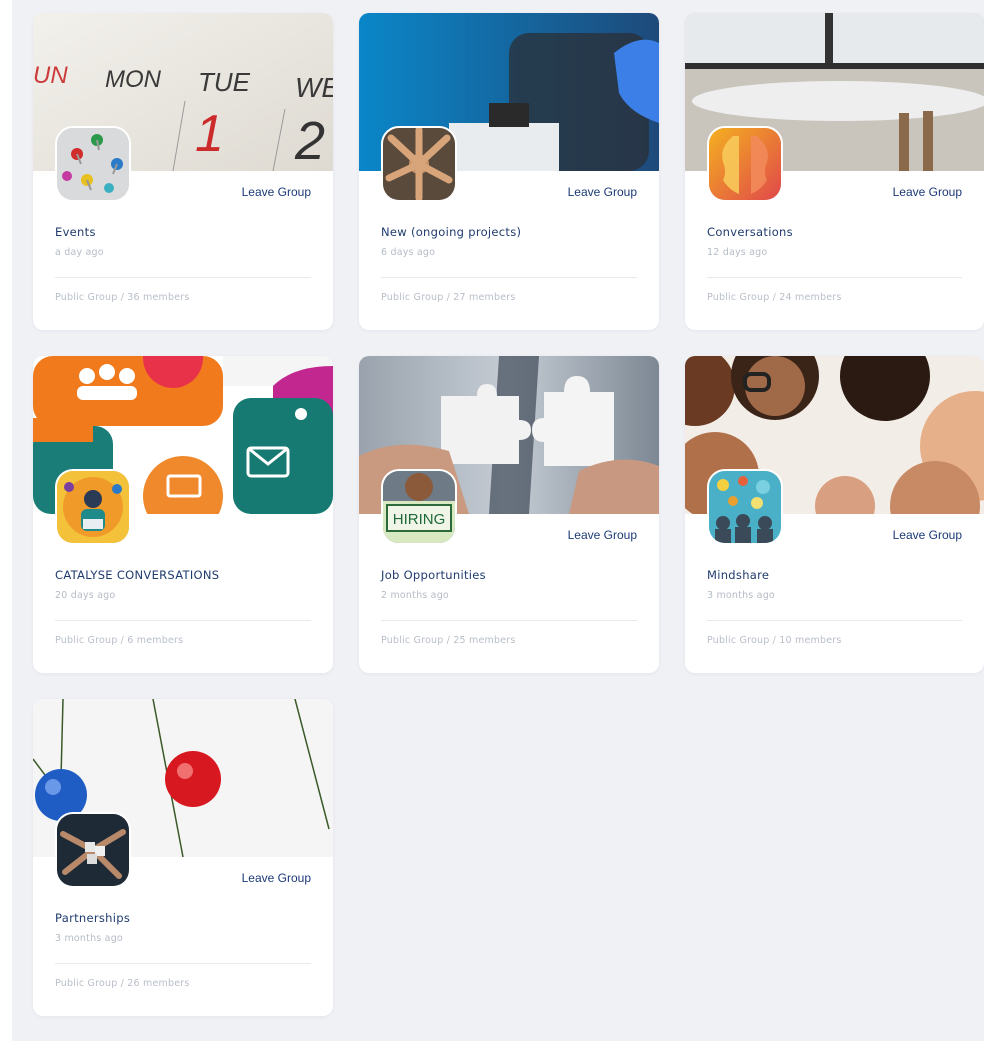 This screenshot has height=1041, width=984. I want to click on svg-text: 2, so click(309, 141).